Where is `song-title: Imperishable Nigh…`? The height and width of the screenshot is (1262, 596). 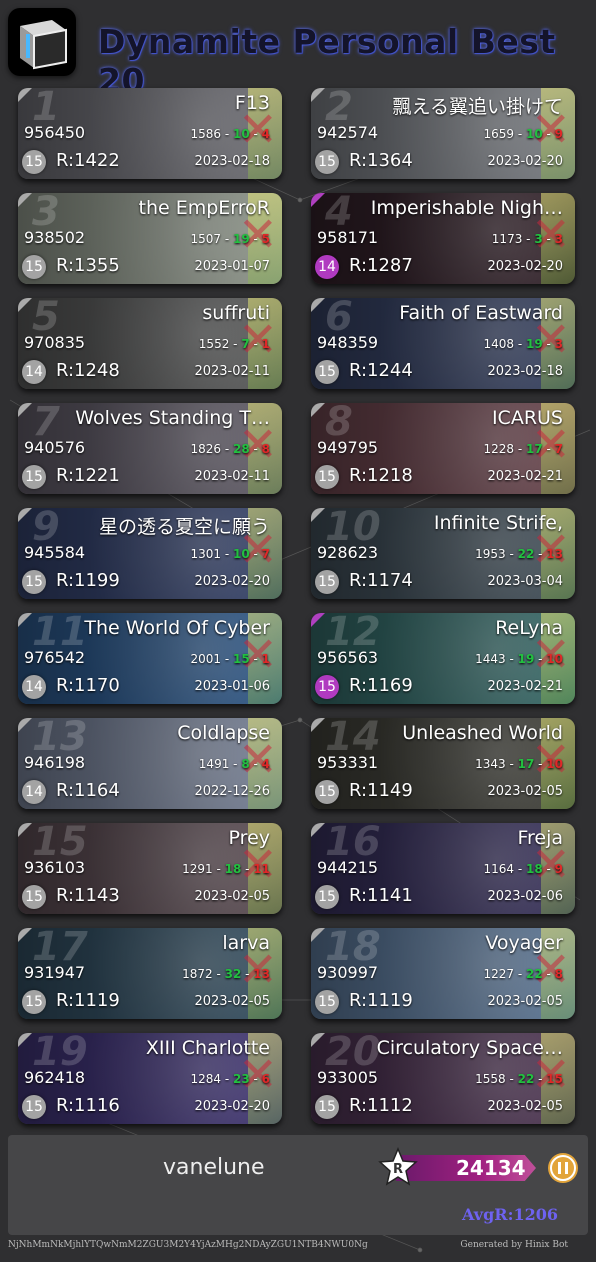
song-title: Imperishable Nigh… is located at coordinates (466, 208).